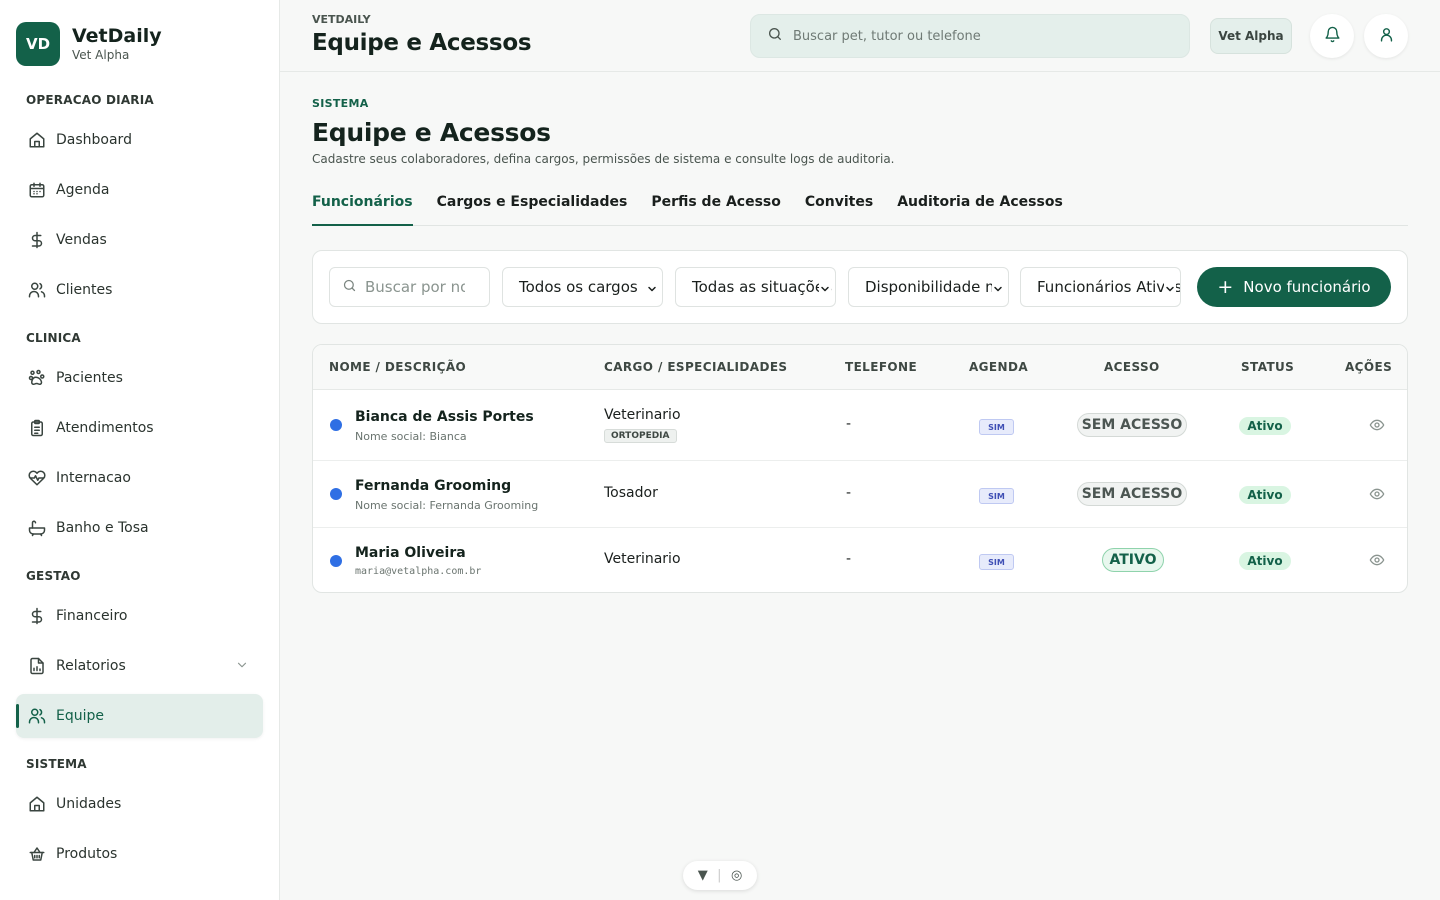 The image size is (1440, 900). I want to click on top-header: VETDAILY Equipe e Acessos Vet Alpha, so click(860, 36).